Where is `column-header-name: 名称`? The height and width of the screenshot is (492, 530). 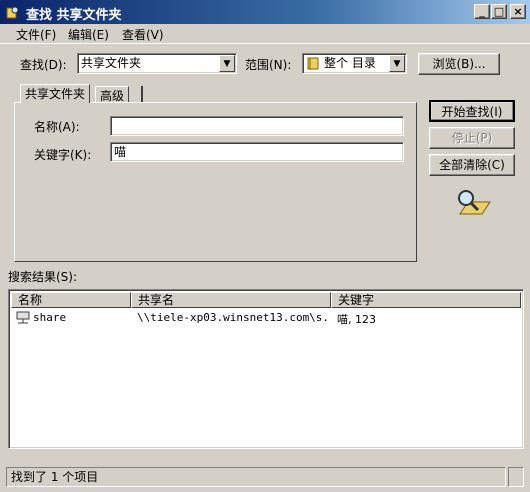
column-header-name: 名称 is located at coordinates (71, 300).